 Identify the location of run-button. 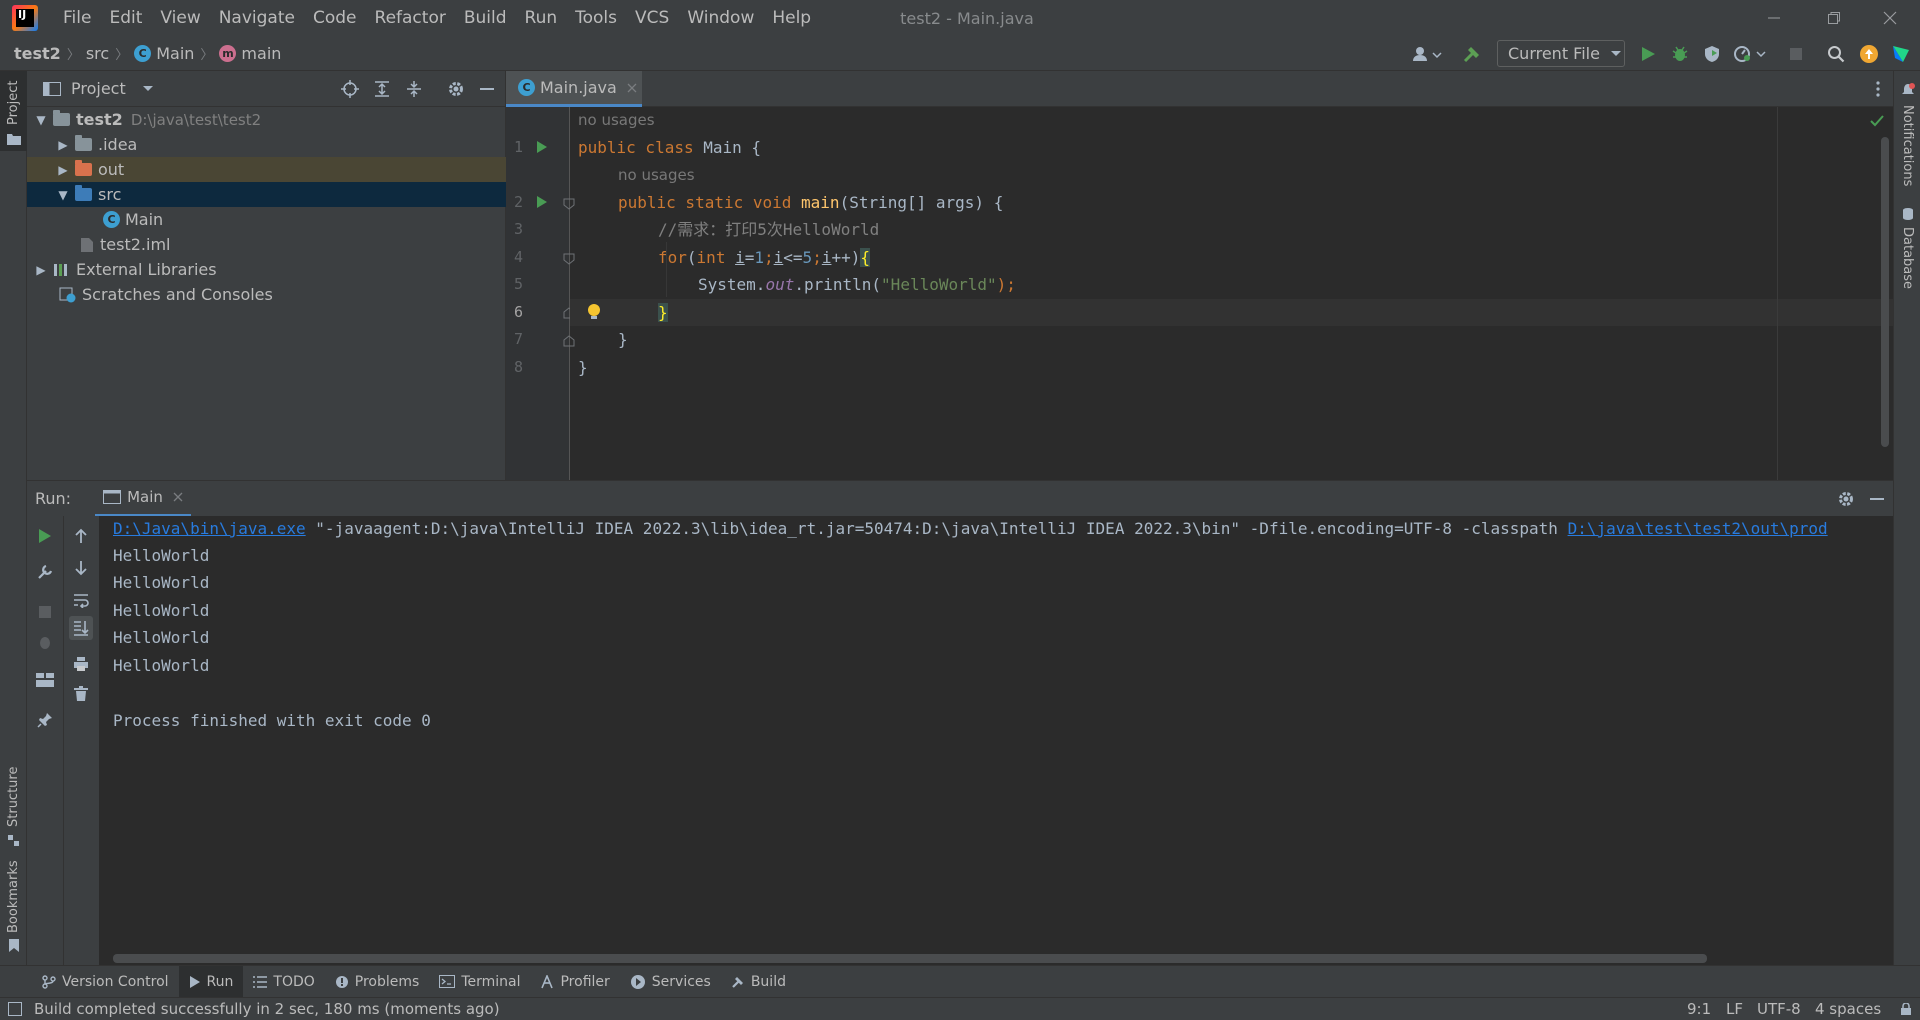
(1648, 54).